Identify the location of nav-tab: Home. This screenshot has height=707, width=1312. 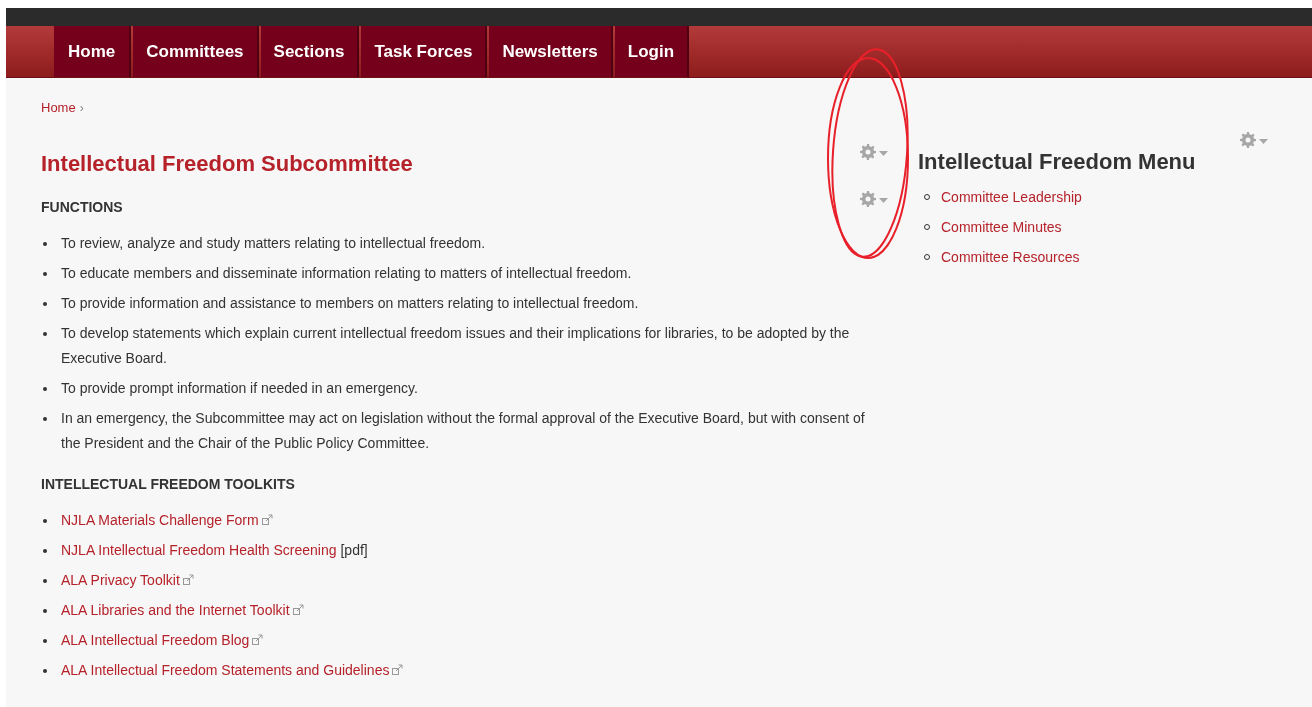
(93, 51).